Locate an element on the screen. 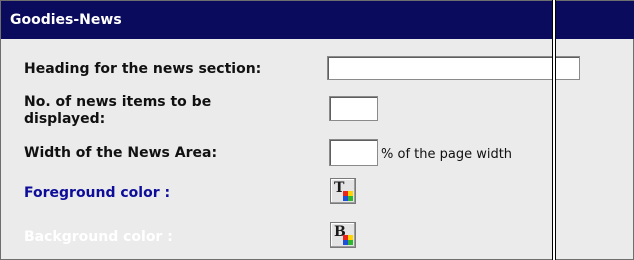  background-color-button: B is located at coordinates (343, 235).